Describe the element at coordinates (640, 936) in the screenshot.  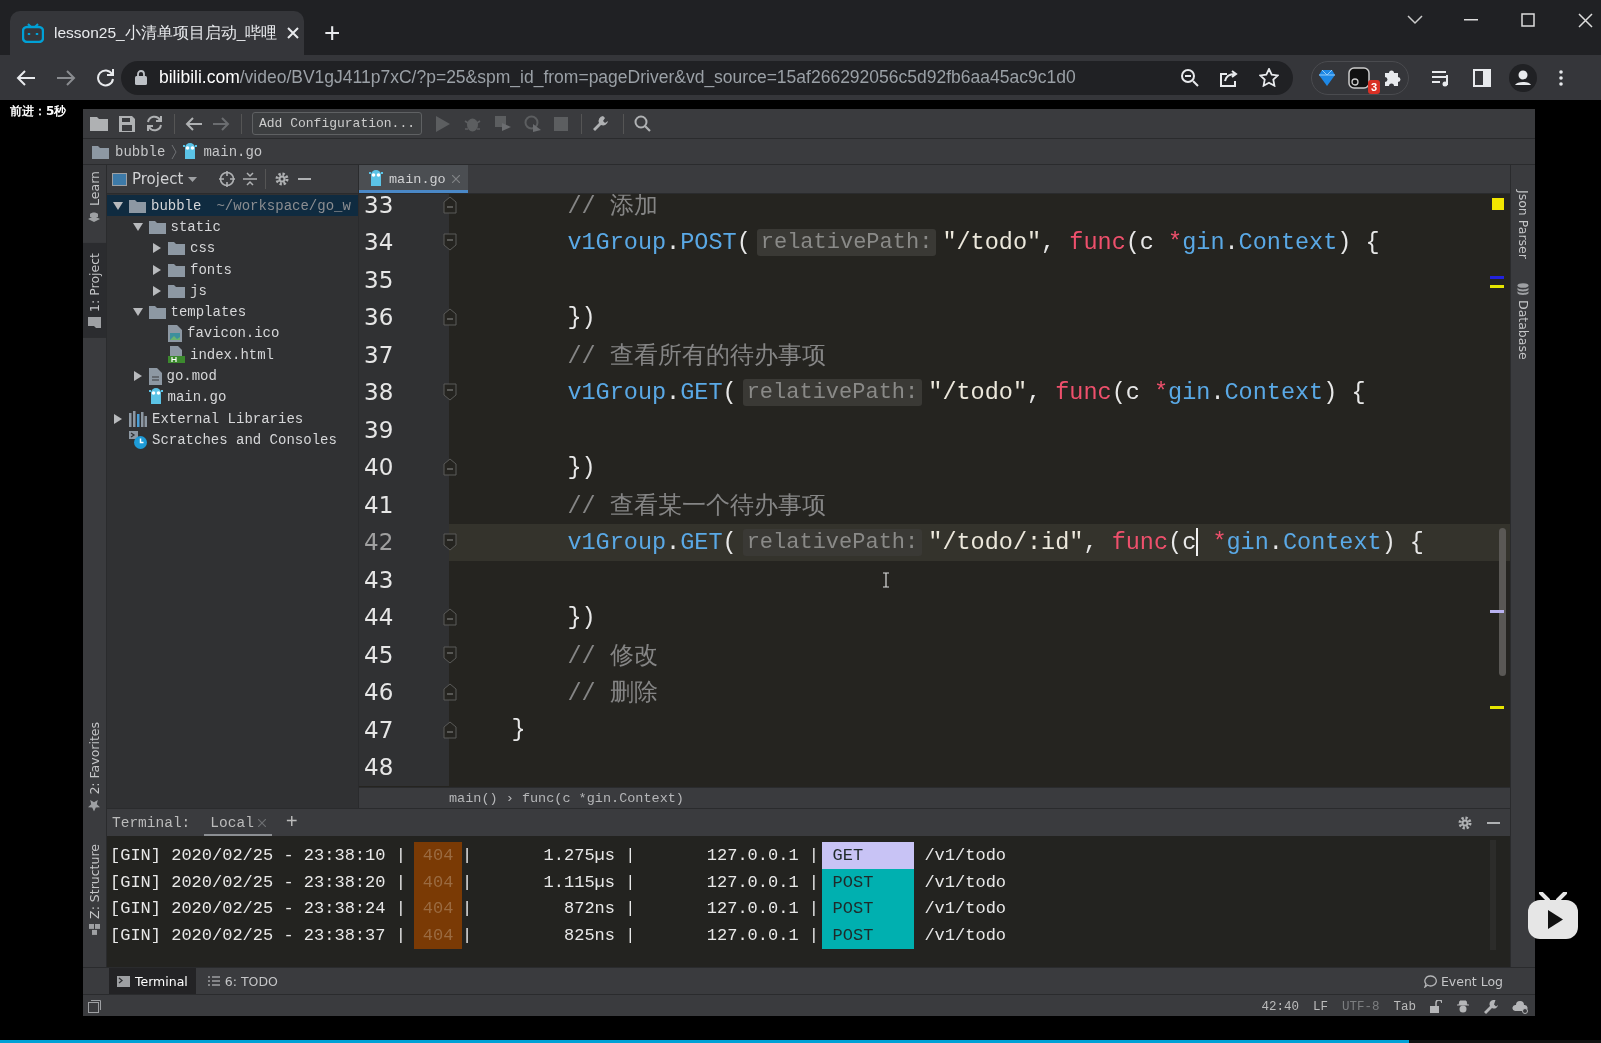
I see `log-text: | 825ns | 127.0.0.1 |` at that location.